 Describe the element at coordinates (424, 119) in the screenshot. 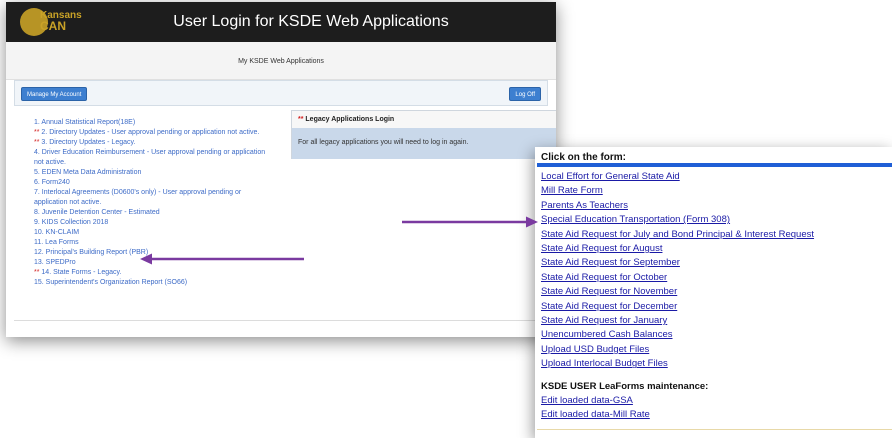

I see `legacy-panel-header: ** Legacy Applications Login` at that location.